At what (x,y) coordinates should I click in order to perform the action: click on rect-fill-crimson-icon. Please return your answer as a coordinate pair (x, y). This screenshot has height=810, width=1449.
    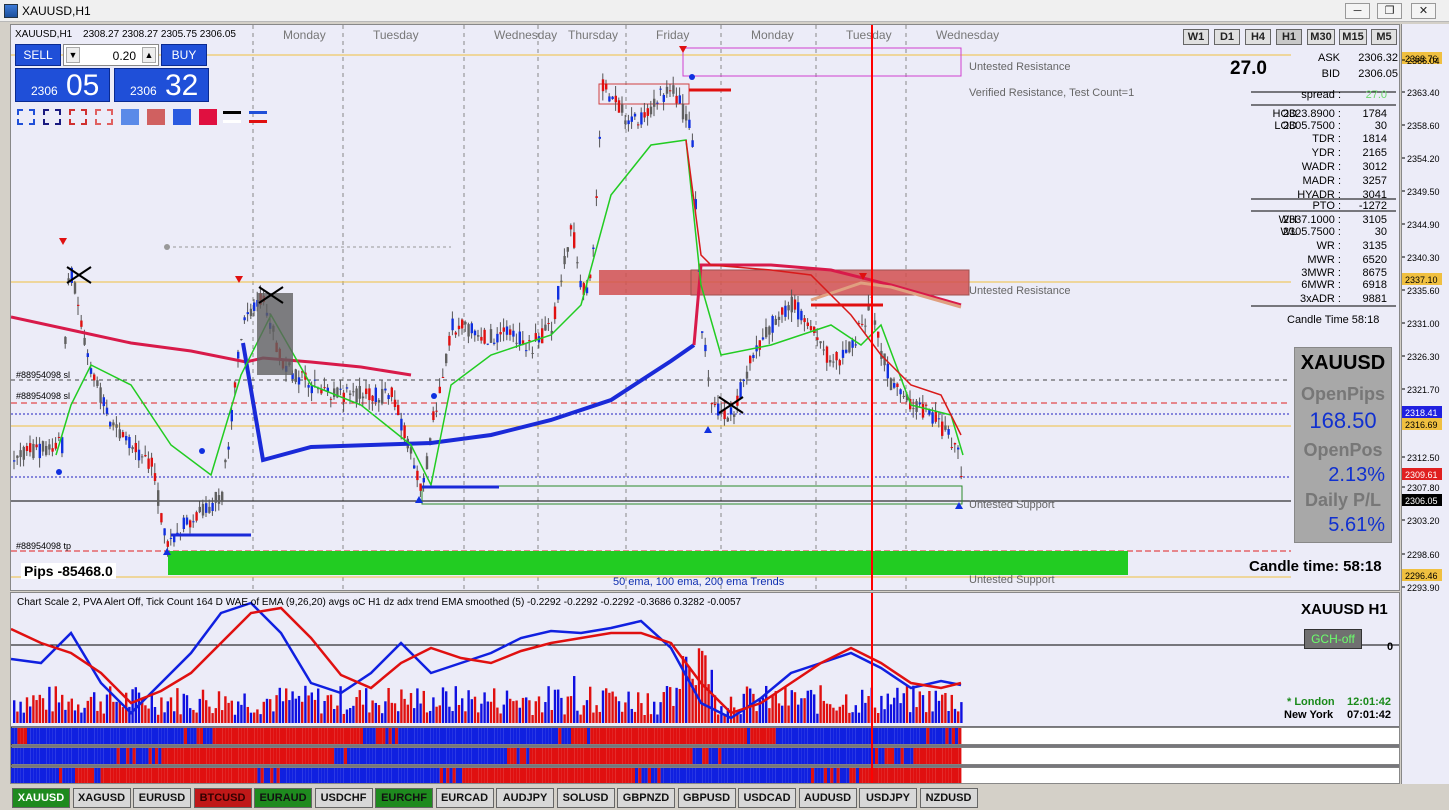
    Looking at the image, I should click on (208, 117).